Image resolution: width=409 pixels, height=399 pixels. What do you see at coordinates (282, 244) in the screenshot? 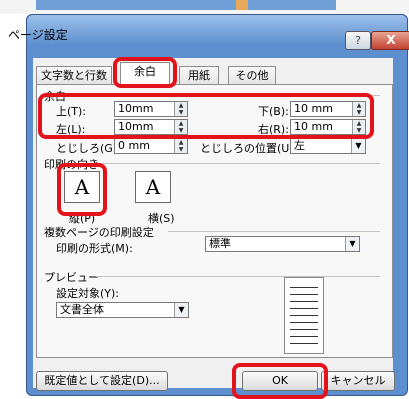
I see `print-format-select: 標準 ▼` at bounding box center [282, 244].